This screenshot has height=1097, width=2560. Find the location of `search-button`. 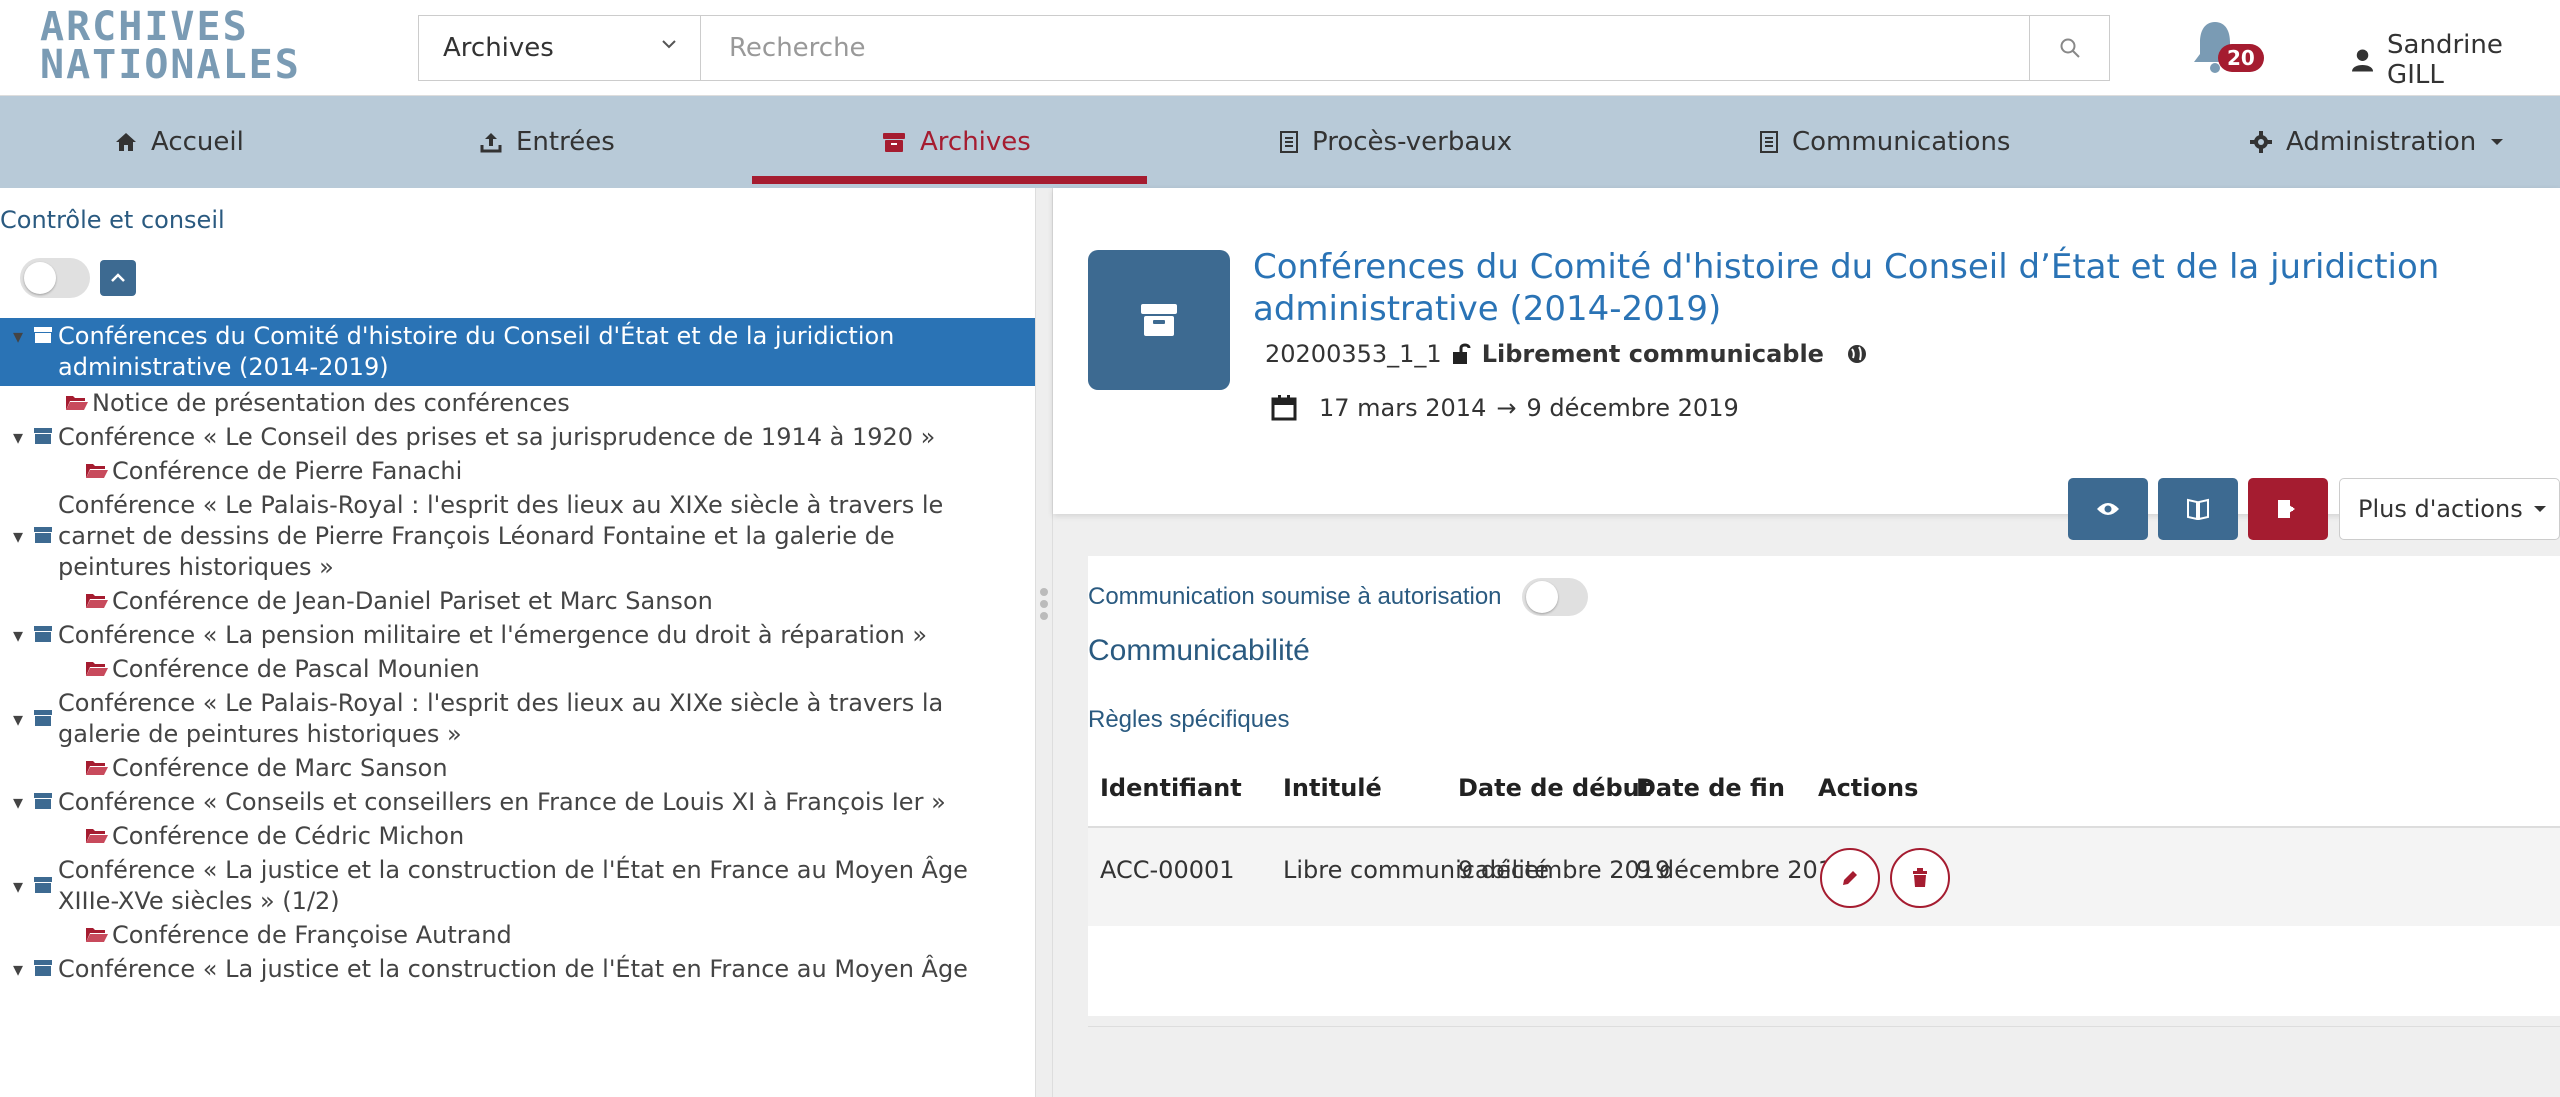

search-button is located at coordinates (2070, 48).